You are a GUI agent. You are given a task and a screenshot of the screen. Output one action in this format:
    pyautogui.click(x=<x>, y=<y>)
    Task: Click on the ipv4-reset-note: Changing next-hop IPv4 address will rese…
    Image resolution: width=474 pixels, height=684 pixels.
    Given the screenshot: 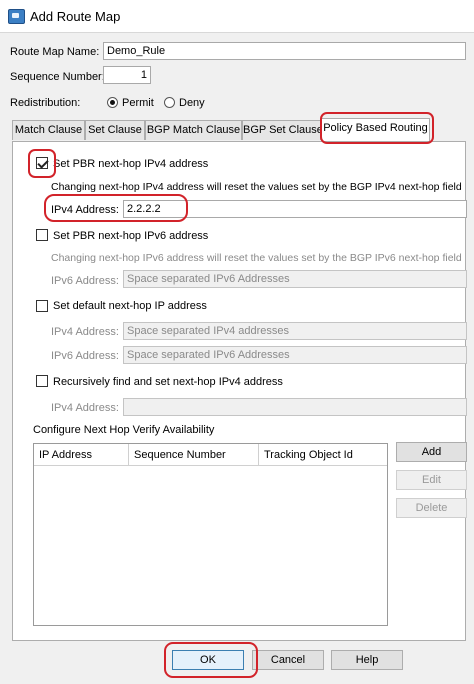 What is the action you would take?
    pyautogui.click(x=256, y=187)
    